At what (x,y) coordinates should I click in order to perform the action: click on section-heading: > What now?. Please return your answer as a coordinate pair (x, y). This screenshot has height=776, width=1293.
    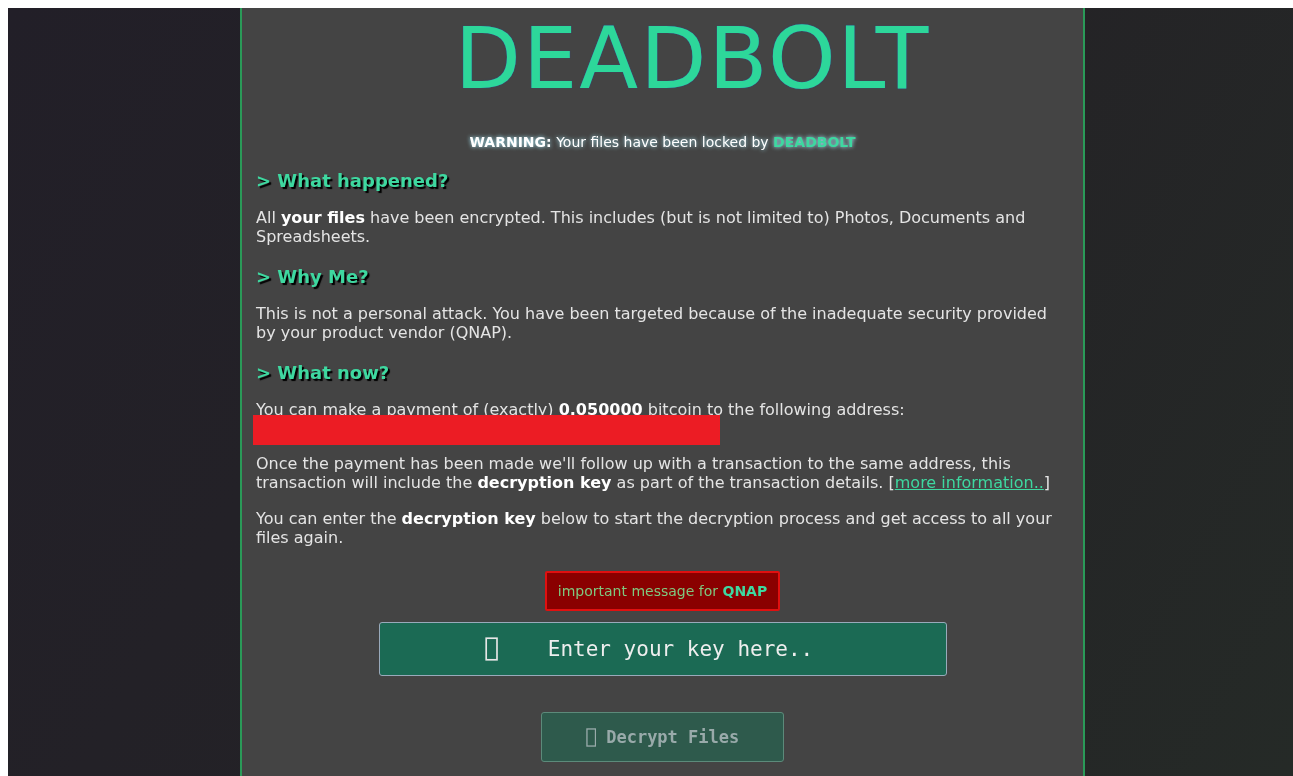
    Looking at the image, I should click on (323, 372).